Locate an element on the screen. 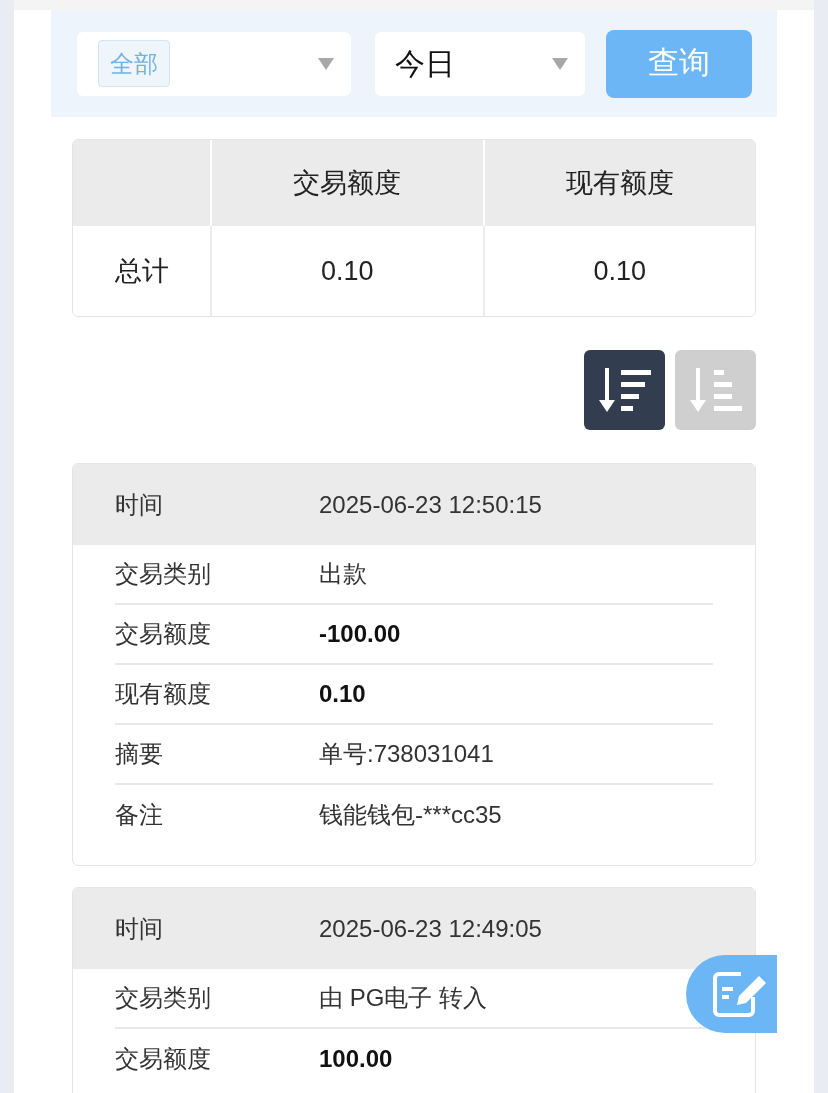 The width and height of the screenshot is (828, 1093). field-value: 由 PG电子 转入 is located at coordinates (403, 998).